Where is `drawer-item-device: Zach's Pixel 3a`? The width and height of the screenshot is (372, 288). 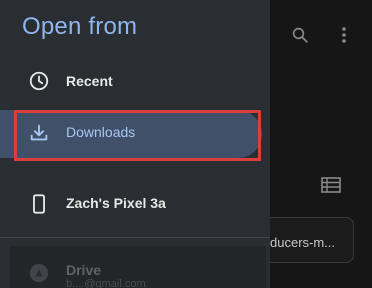 drawer-item-device: Zach's Pixel 3a is located at coordinates (135, 204).